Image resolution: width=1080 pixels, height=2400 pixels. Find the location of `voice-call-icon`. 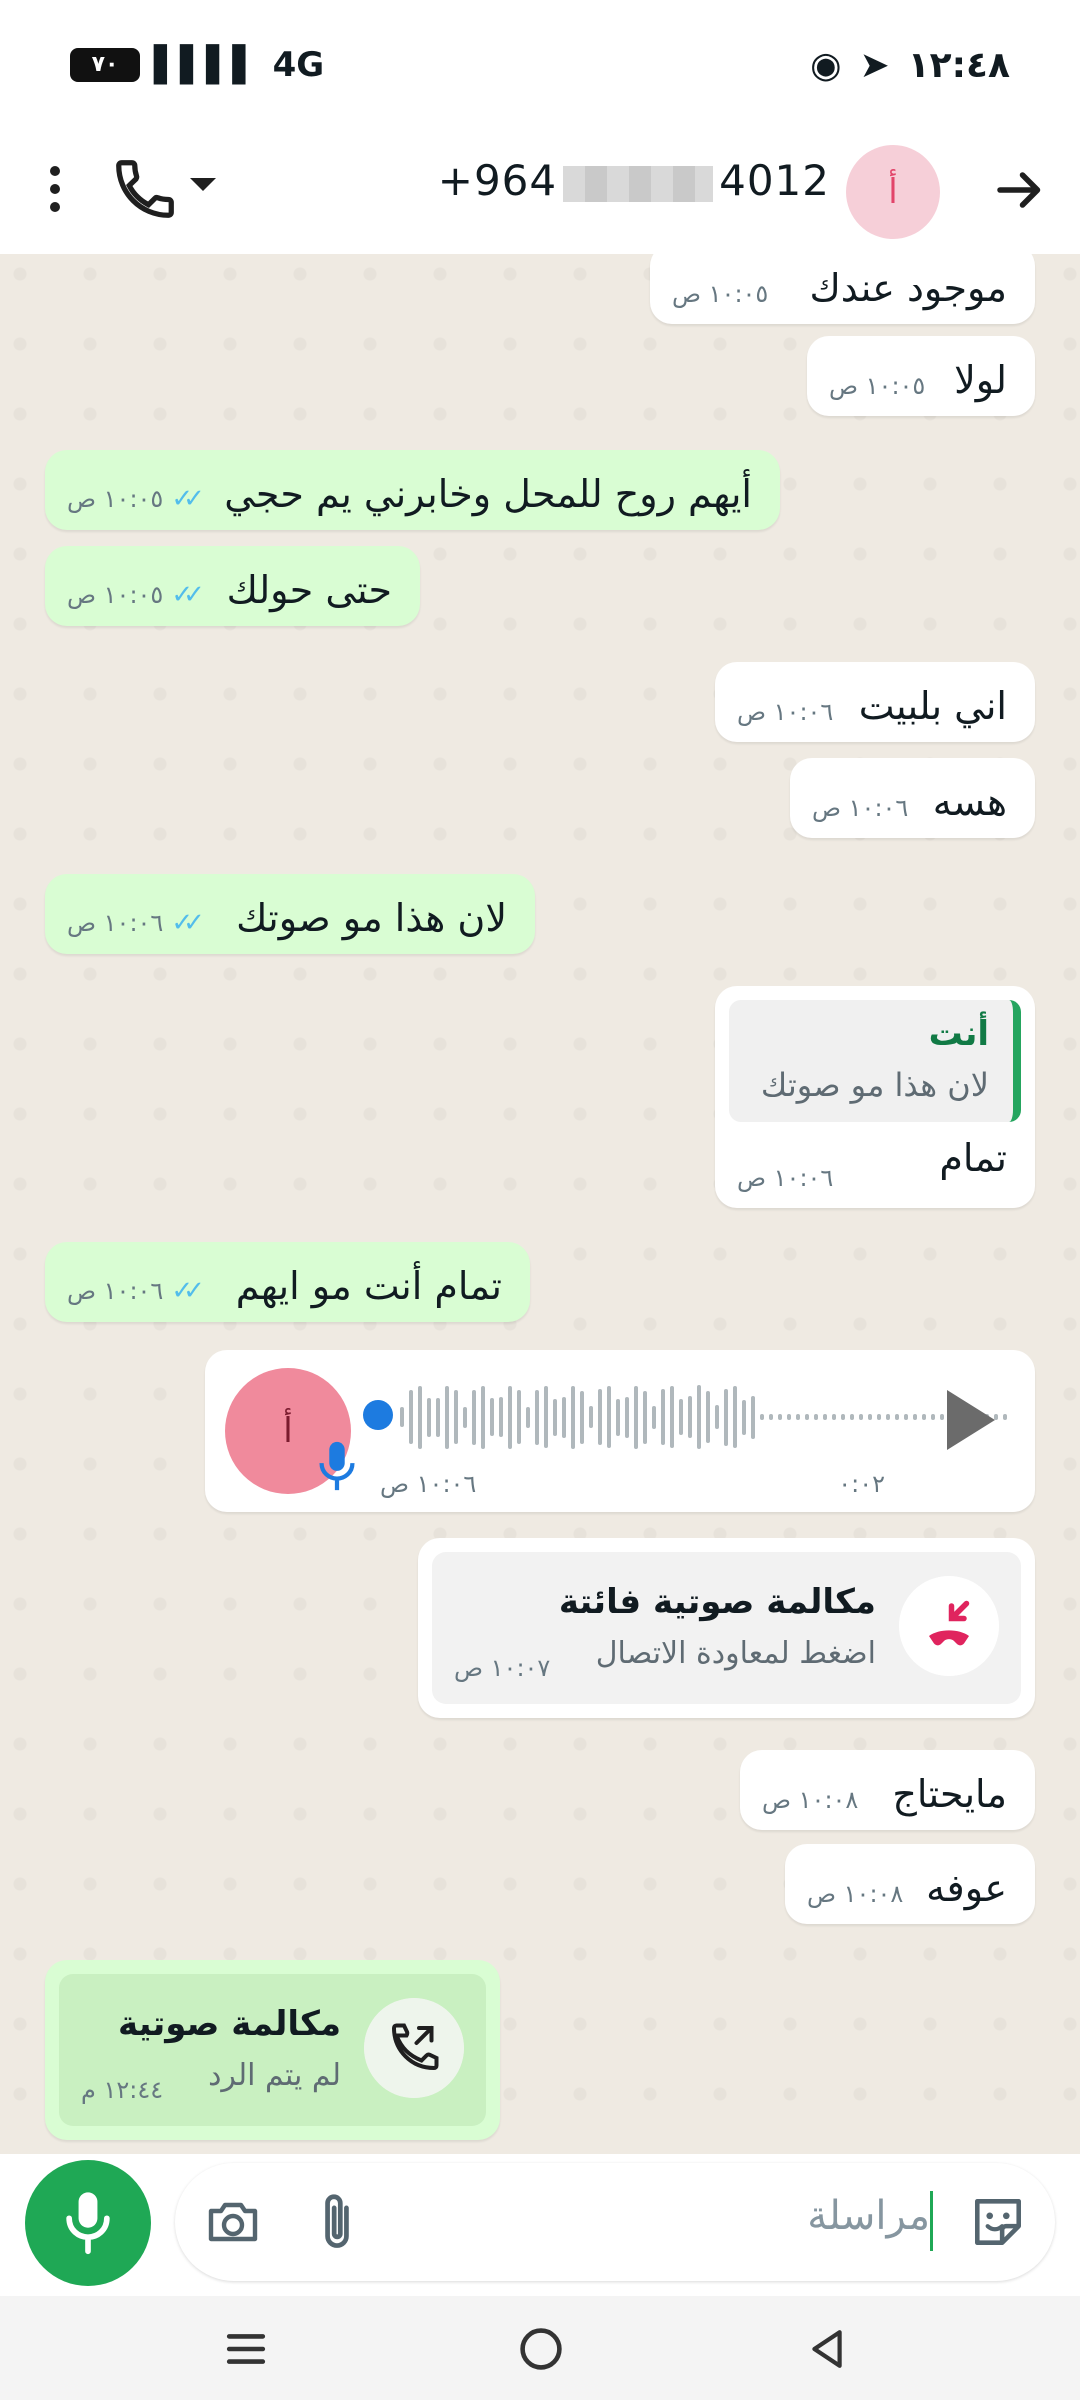

voice-call-icon is located at coordinates (145, 189).